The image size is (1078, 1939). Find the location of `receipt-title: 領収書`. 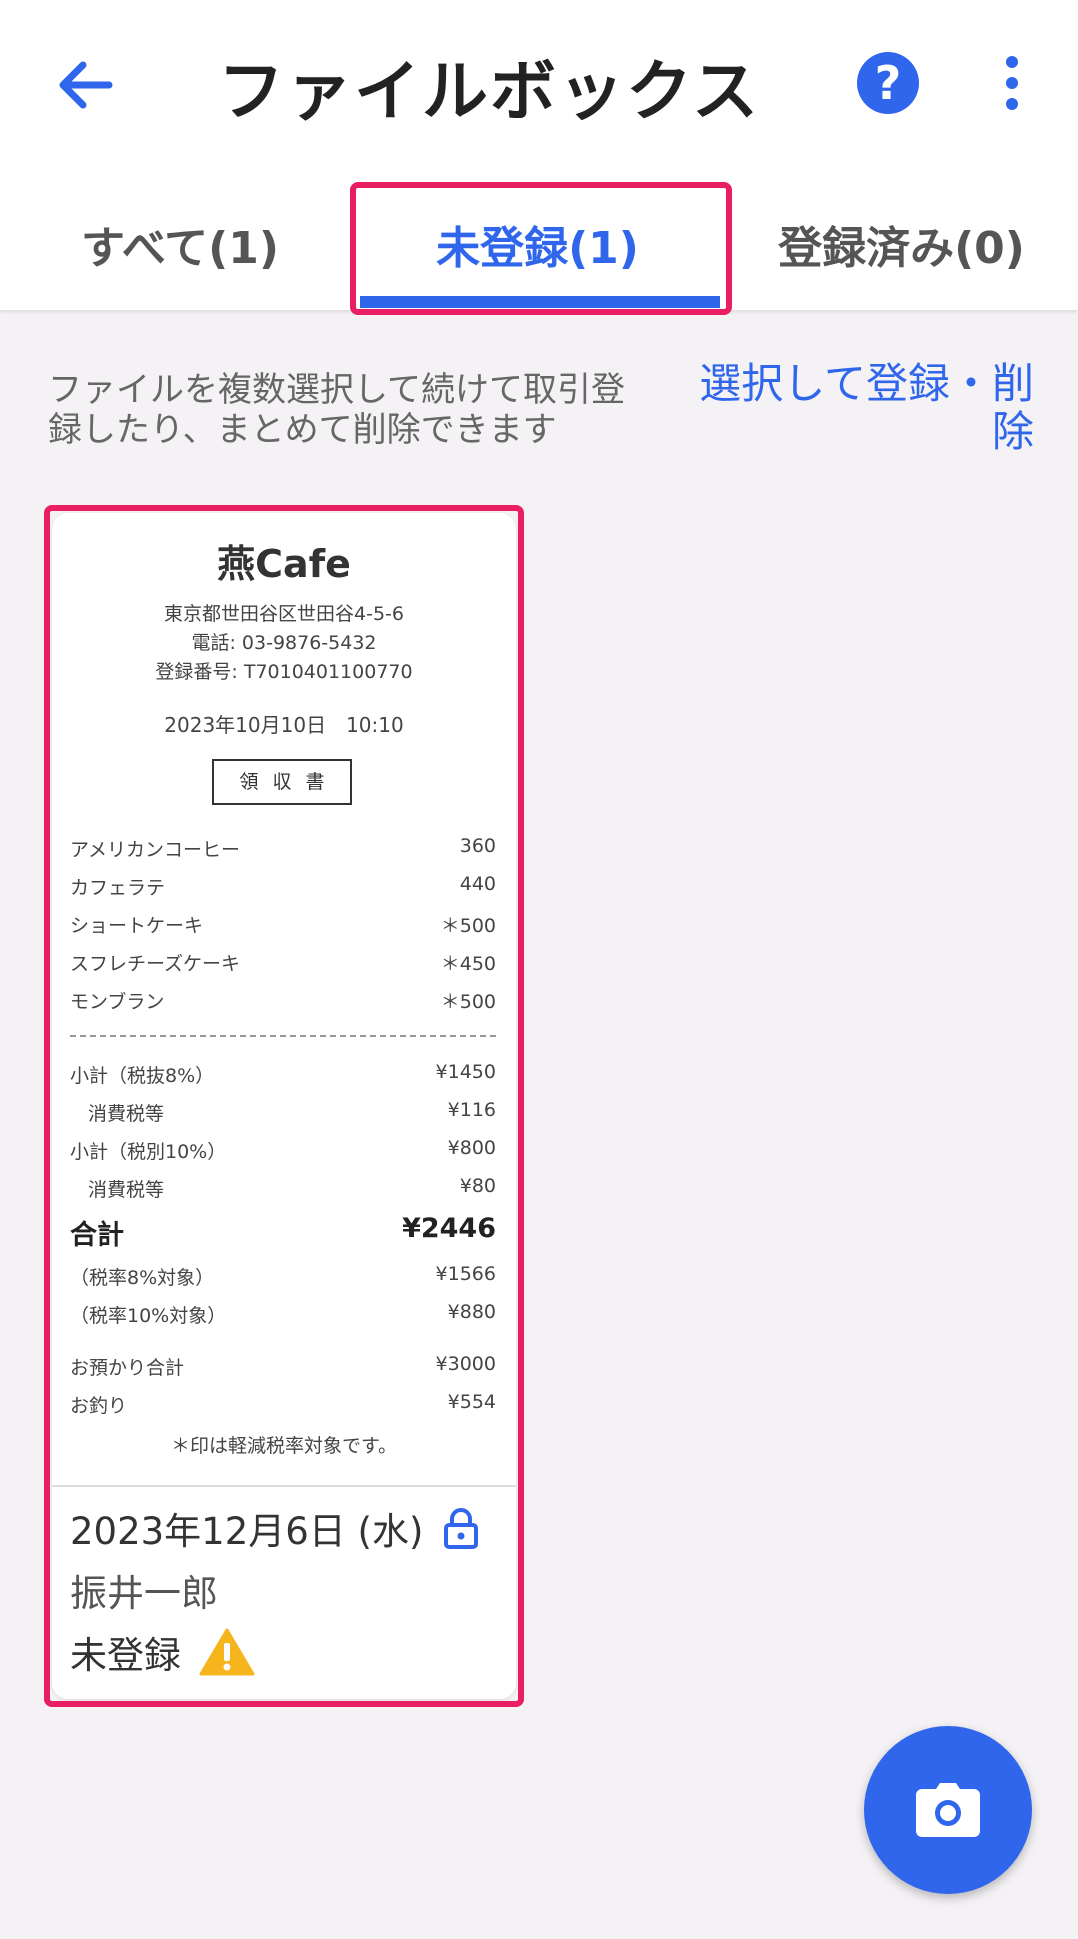

receipt-title: 領収書 is located at coordinates (282, 782).